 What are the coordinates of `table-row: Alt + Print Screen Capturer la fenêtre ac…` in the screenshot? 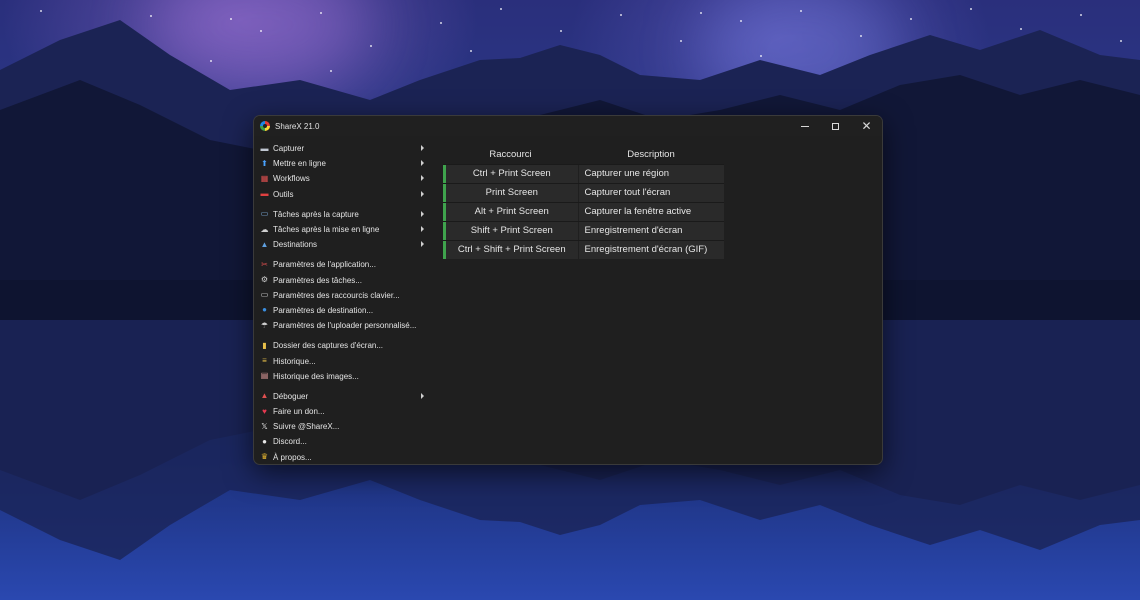 It's located at (583, 211).